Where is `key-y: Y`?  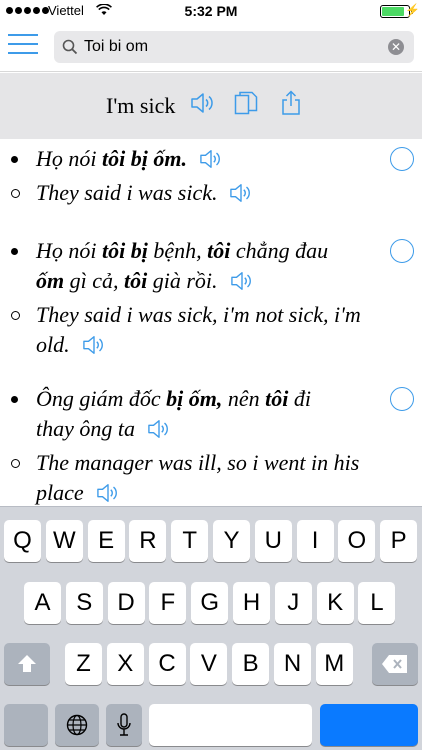
key-y: Y is located at coordinates (231, 541).